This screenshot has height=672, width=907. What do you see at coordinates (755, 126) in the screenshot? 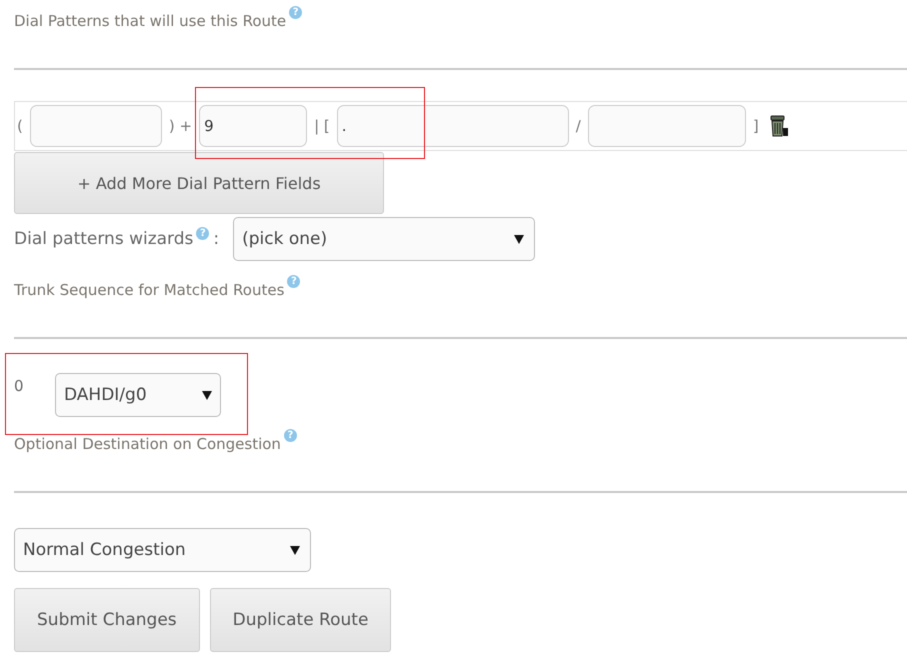
I see `bracket-text: ]` at bounding box center [755, 126].